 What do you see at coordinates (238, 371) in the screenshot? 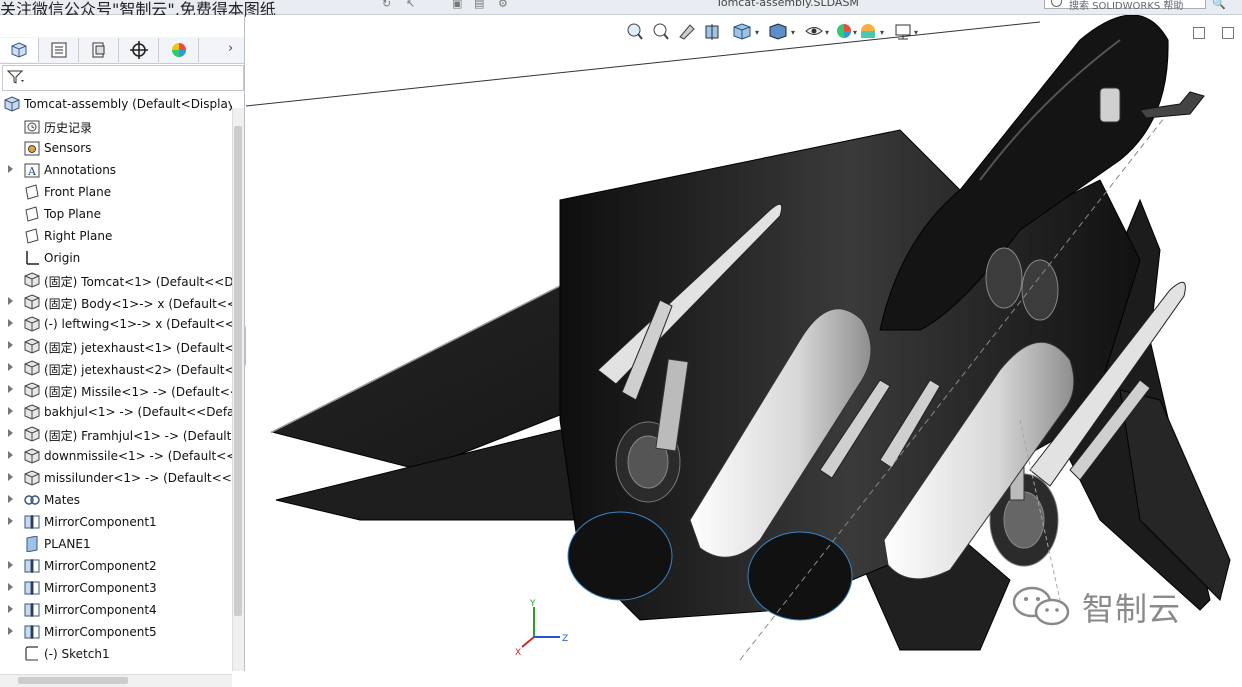
I see `tree-scroll-thumb` at bounding box center [238, 371].